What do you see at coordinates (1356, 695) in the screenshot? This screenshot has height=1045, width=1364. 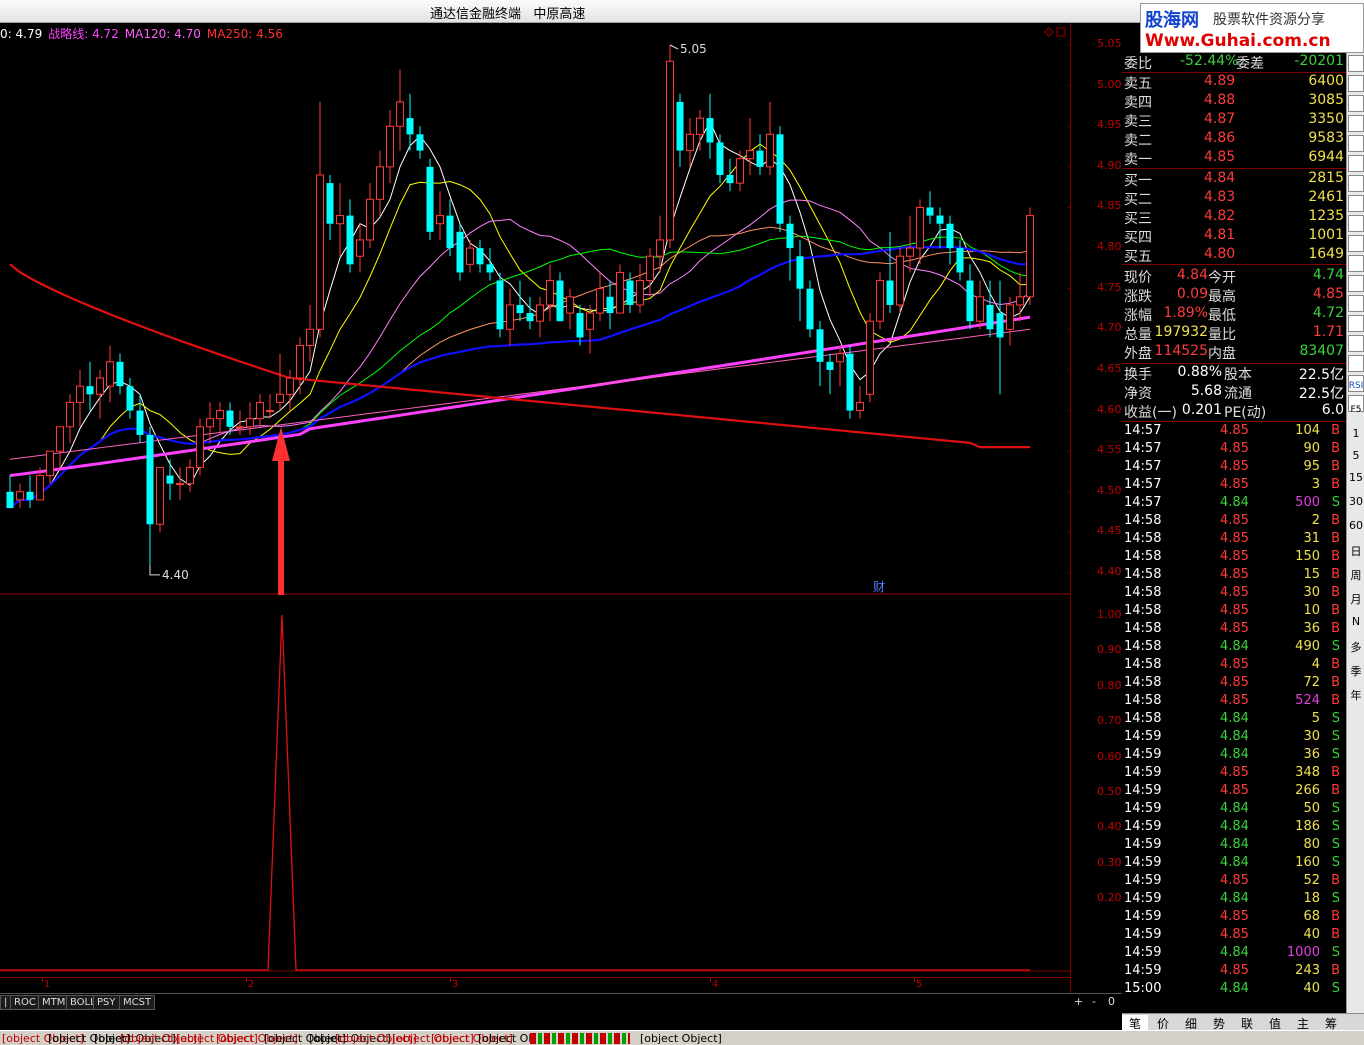 I see `toolbar-period-年: 年` at bounding box center [1356, 695].